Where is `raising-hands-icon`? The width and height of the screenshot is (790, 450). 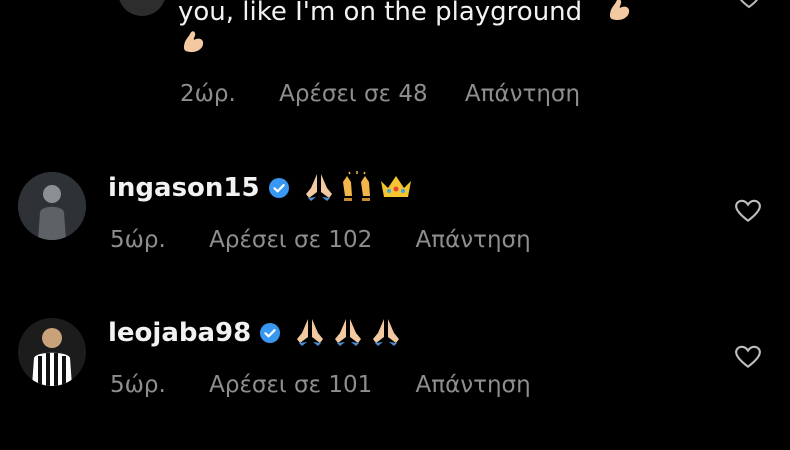
raising-hands-icon is located at coordinates (357, 188).